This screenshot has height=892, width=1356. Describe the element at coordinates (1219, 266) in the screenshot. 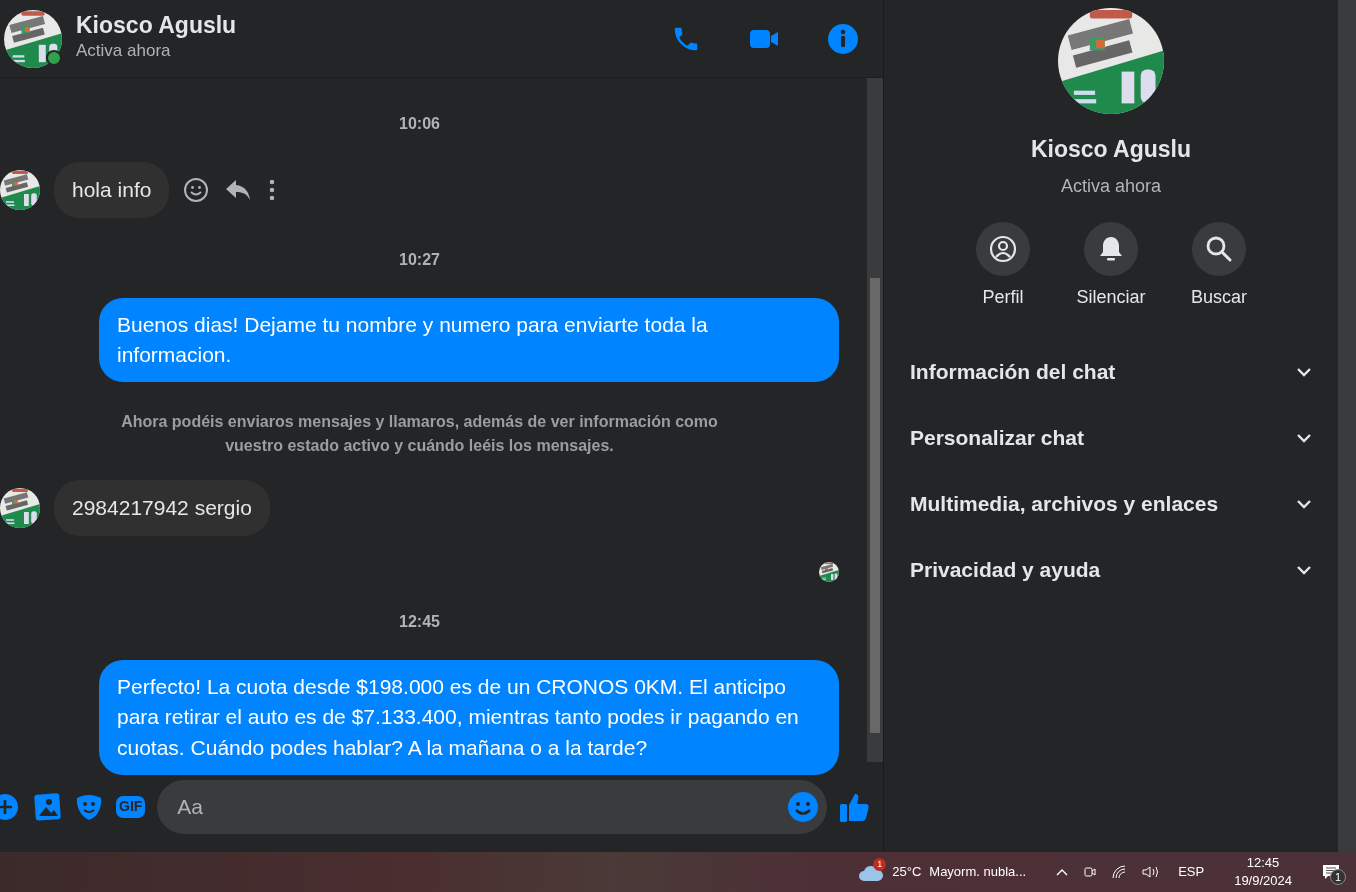

I see `search-button: Buscar` at that location.